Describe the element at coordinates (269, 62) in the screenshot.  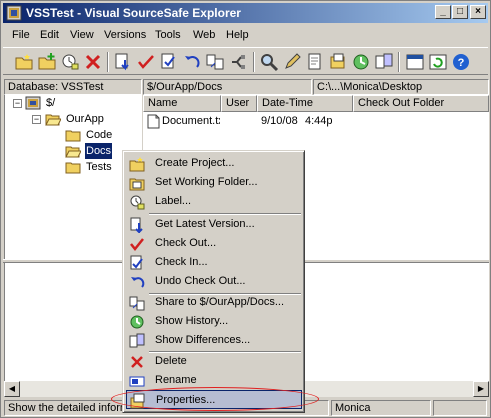
I see `find-icon` at that location.